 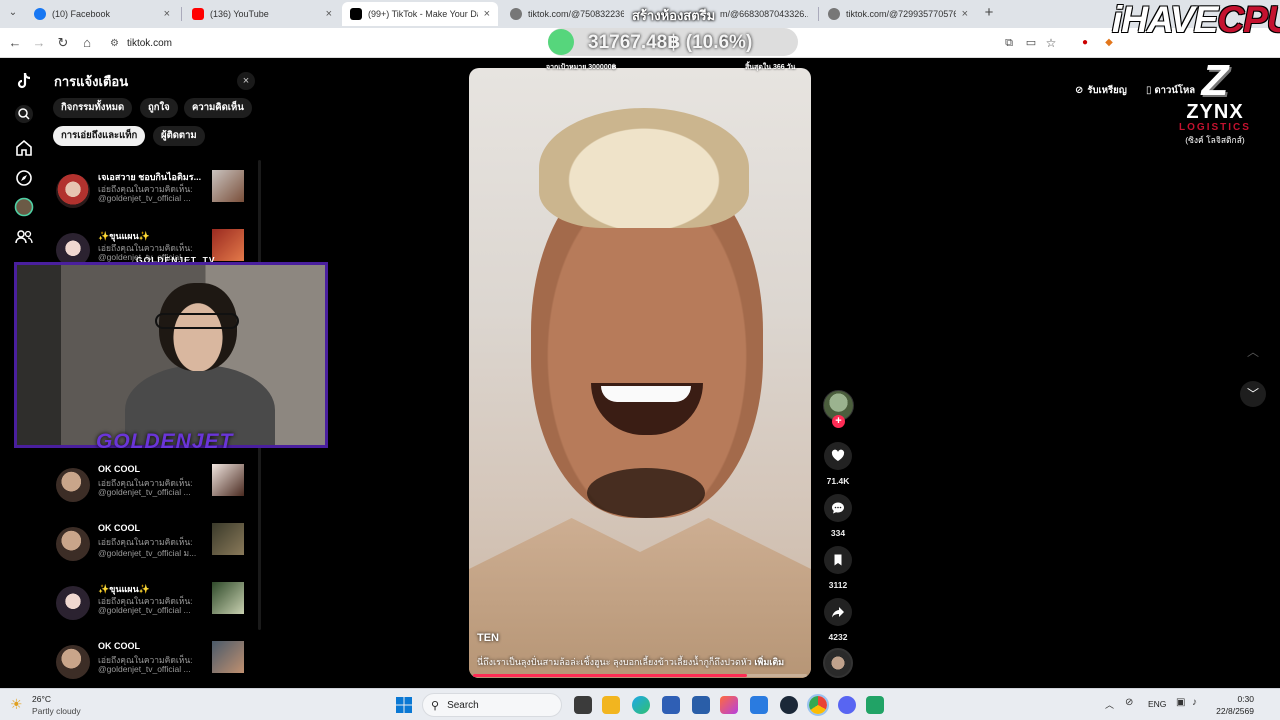 What do you see at coordinates (1233, 711) in the screenshot?
I see `clock-date: 22/8/2569` at bounding box center [1233, 711].